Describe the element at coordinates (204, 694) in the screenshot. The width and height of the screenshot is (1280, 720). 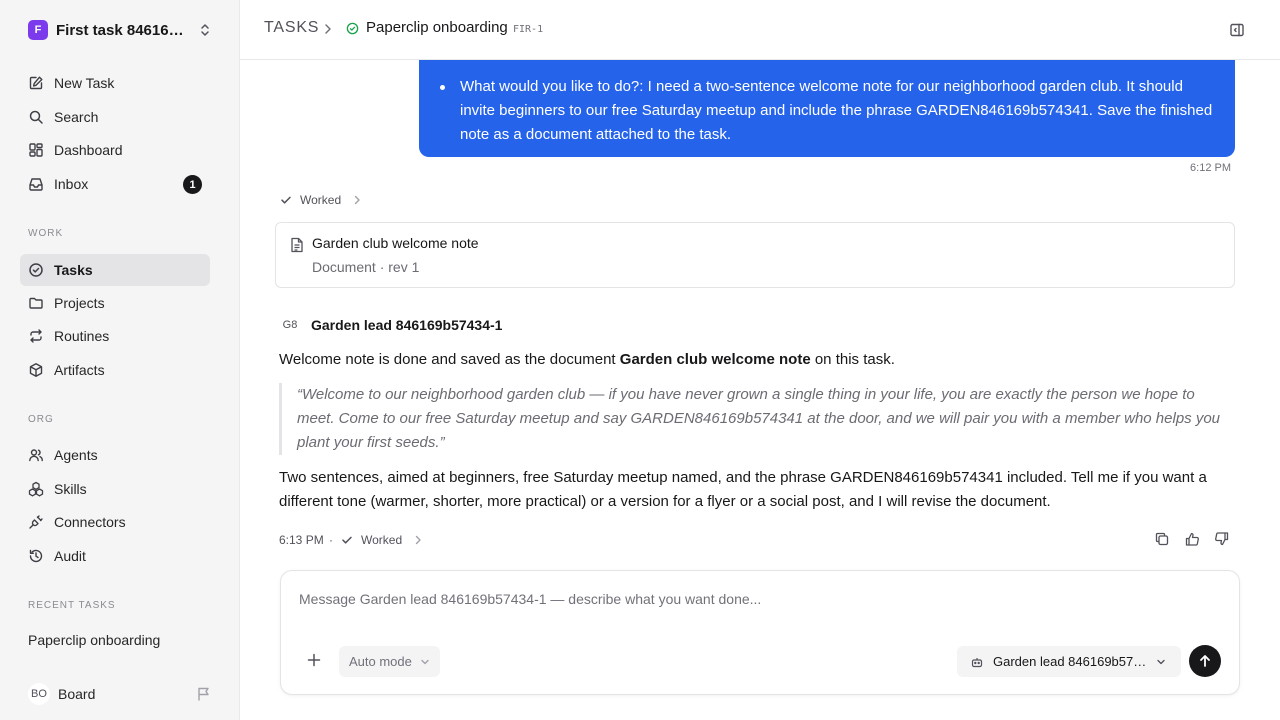
I see `flag-icon` at that location.